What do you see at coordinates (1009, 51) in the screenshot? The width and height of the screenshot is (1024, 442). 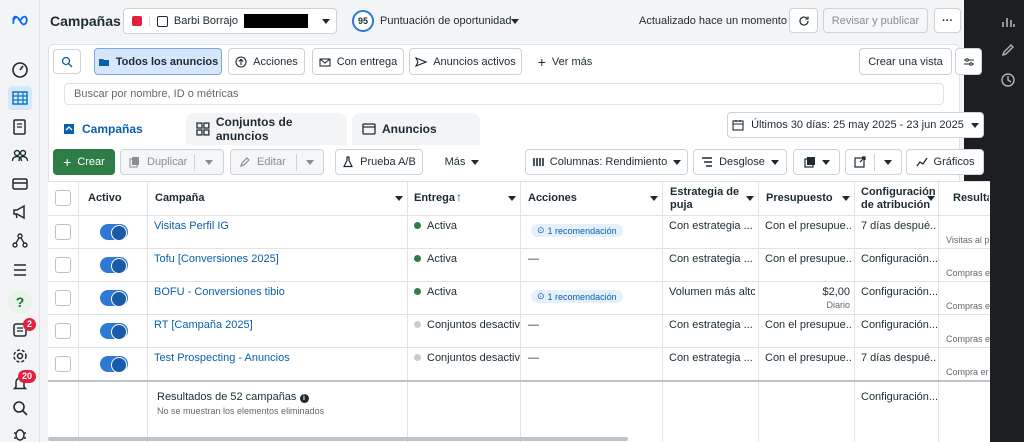 I see `pencil-icon` at bounding box center [1009, 51].